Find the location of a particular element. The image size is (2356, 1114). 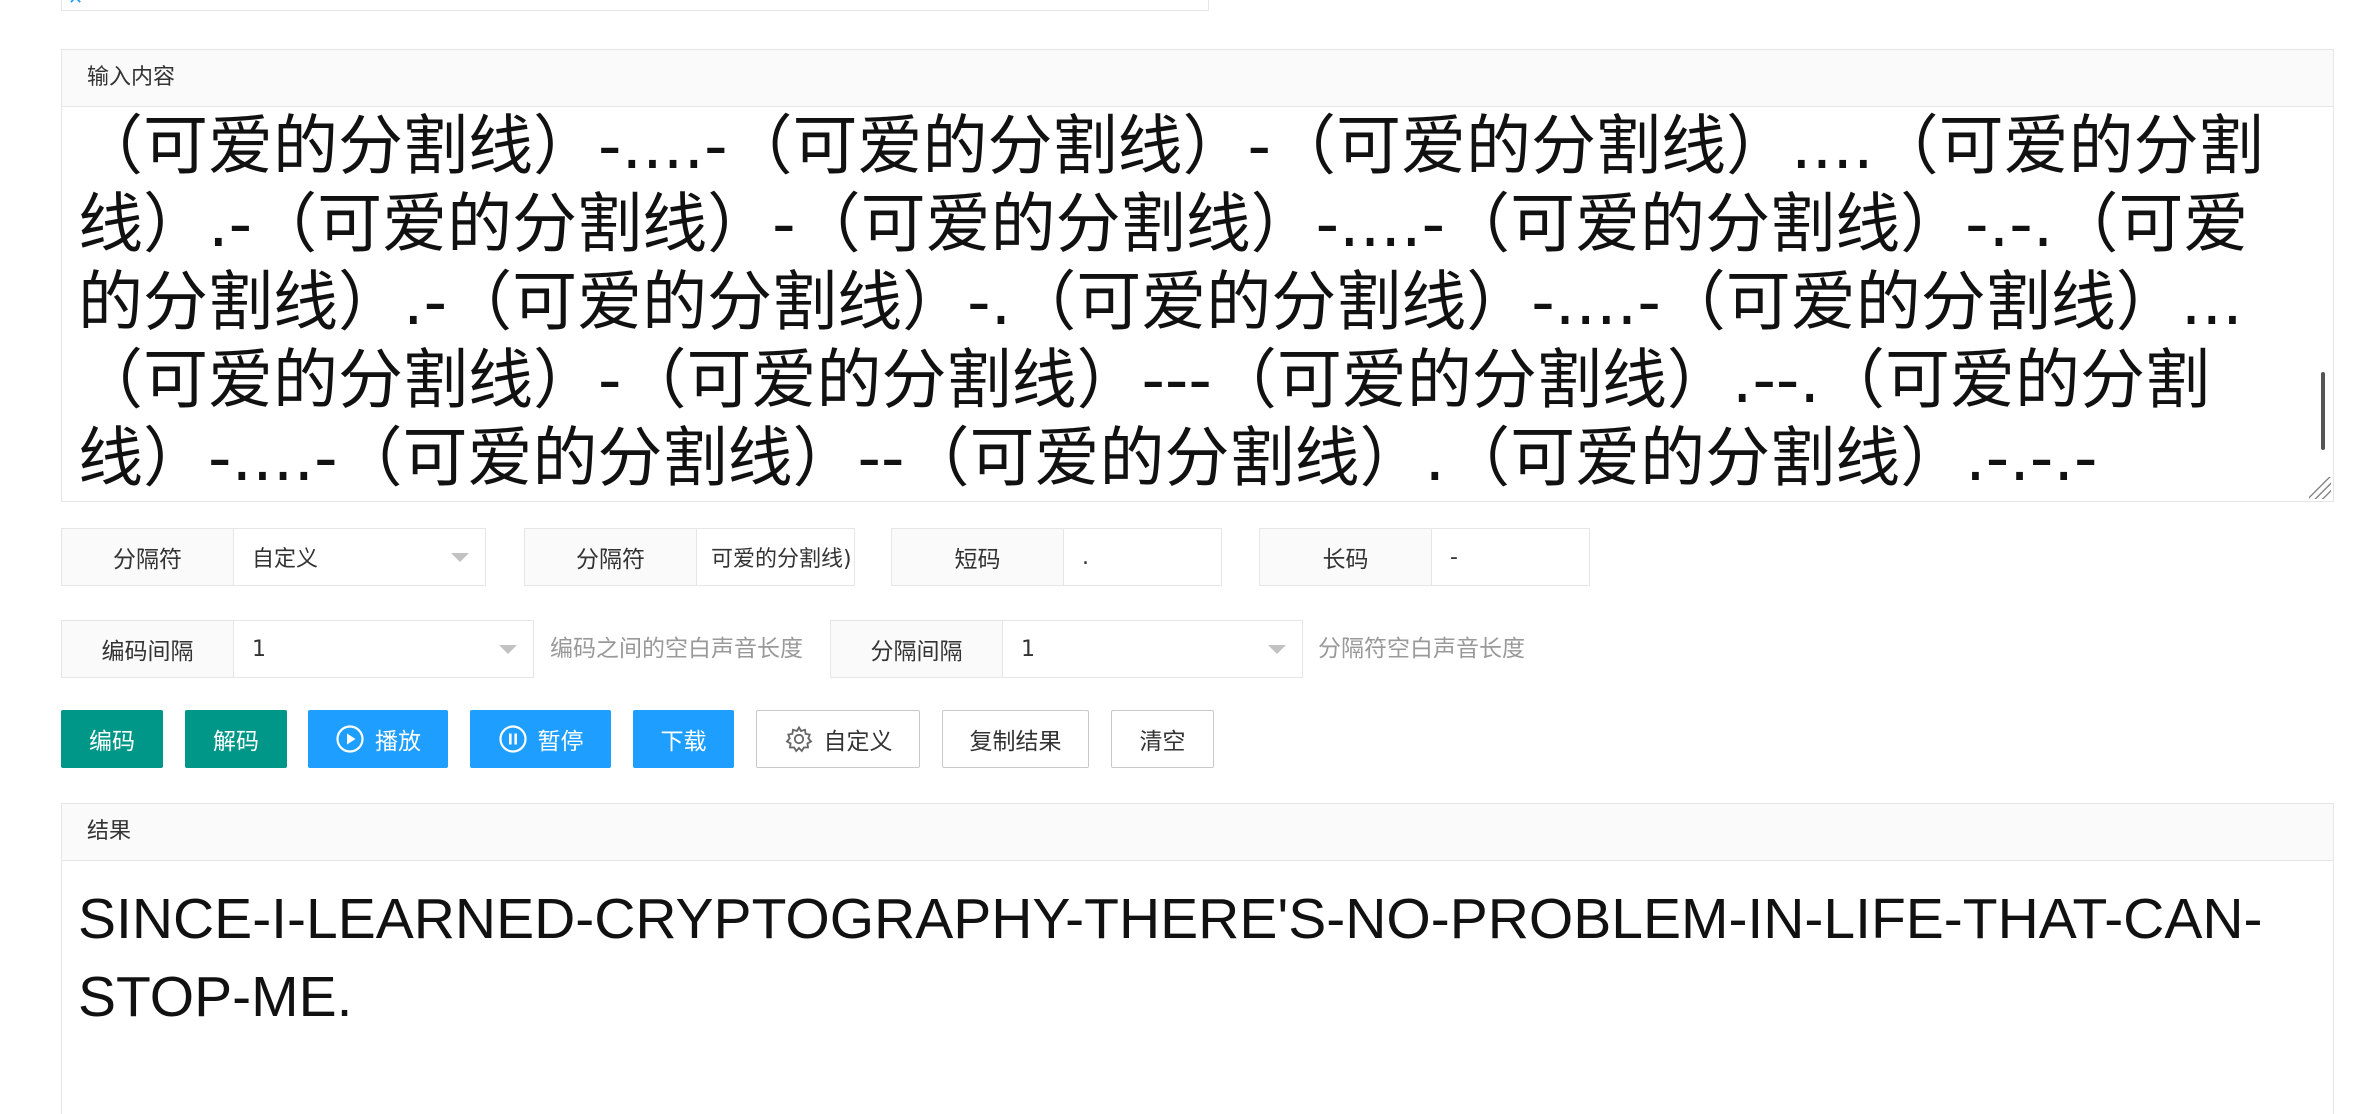

pause-button-label: 暂停 is located at coordinates (560, 742).